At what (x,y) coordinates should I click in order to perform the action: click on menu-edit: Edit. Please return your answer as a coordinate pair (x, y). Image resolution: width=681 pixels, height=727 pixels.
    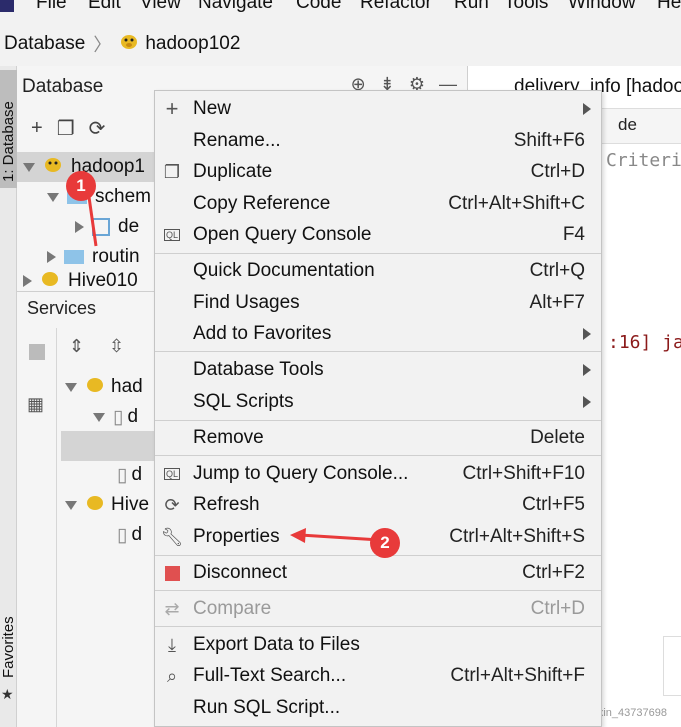
    Looking at the image, I should click on (104, 7).